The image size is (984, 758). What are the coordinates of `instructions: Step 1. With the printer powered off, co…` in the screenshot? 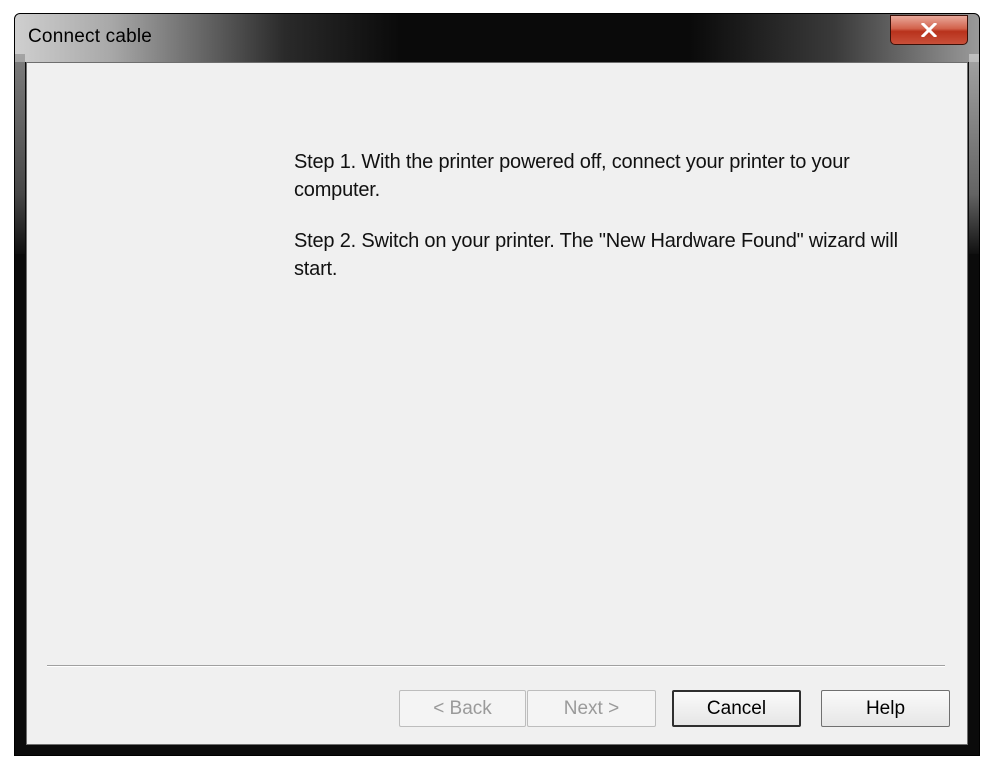 It's located at (614, 227).